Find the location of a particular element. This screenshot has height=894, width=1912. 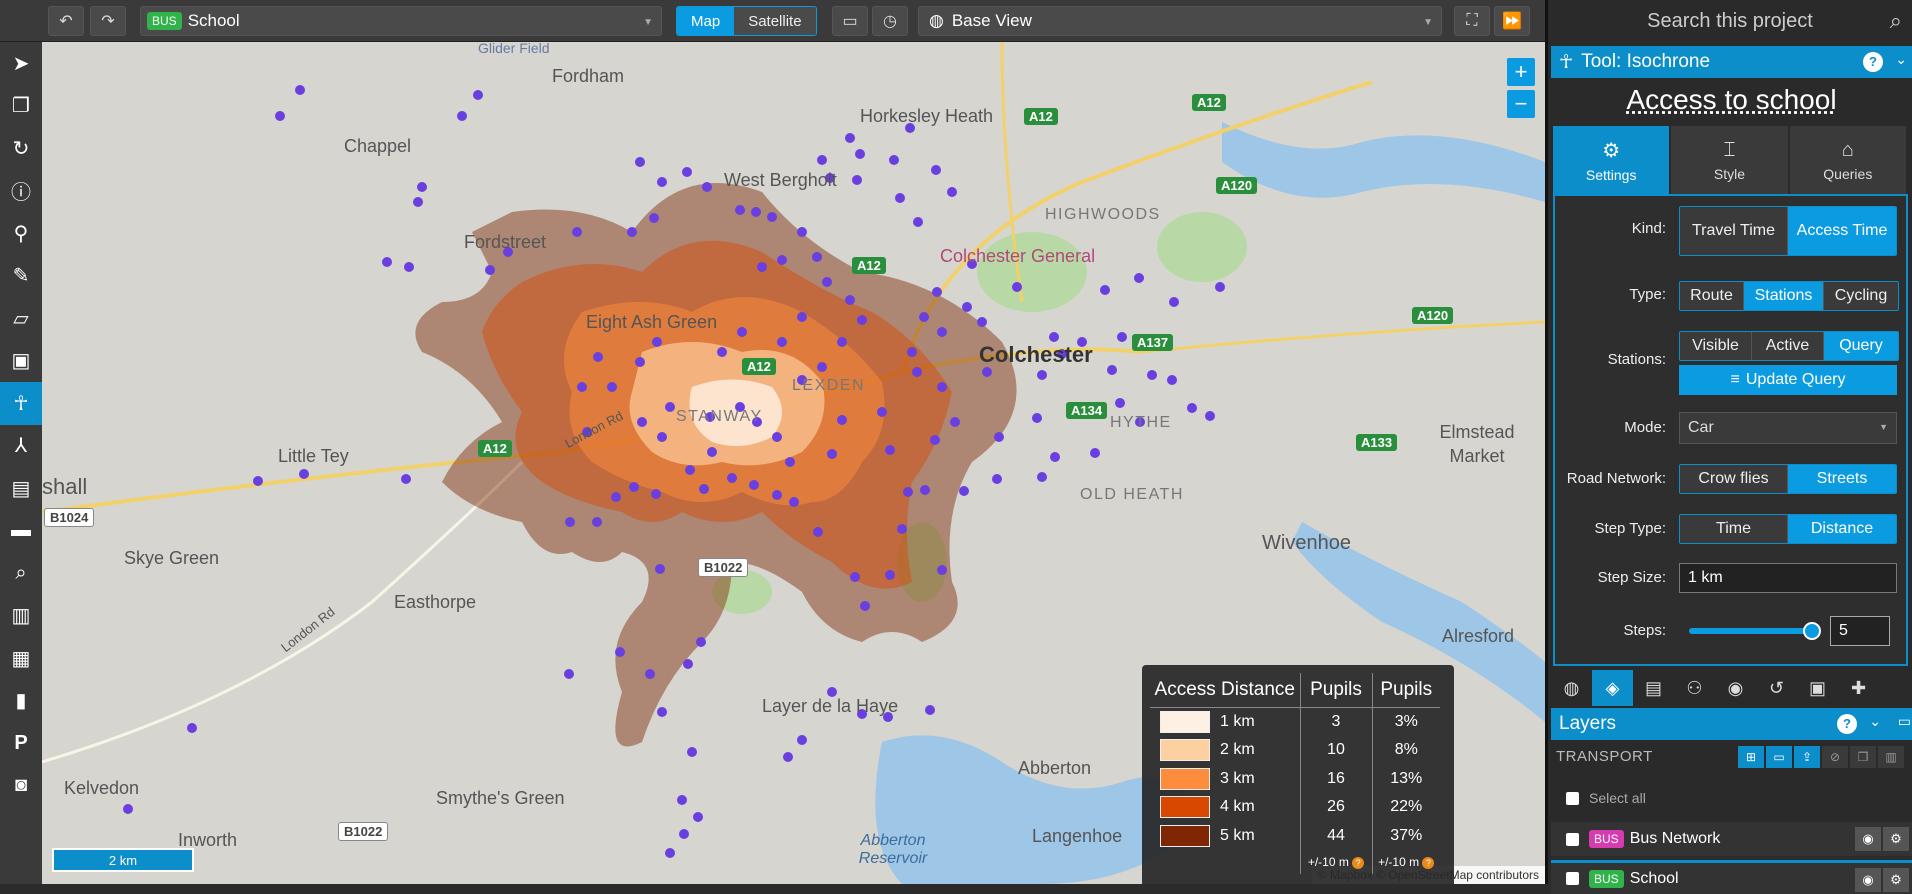

plugins-tab: ✚ is located at coordinates (1858, 688).